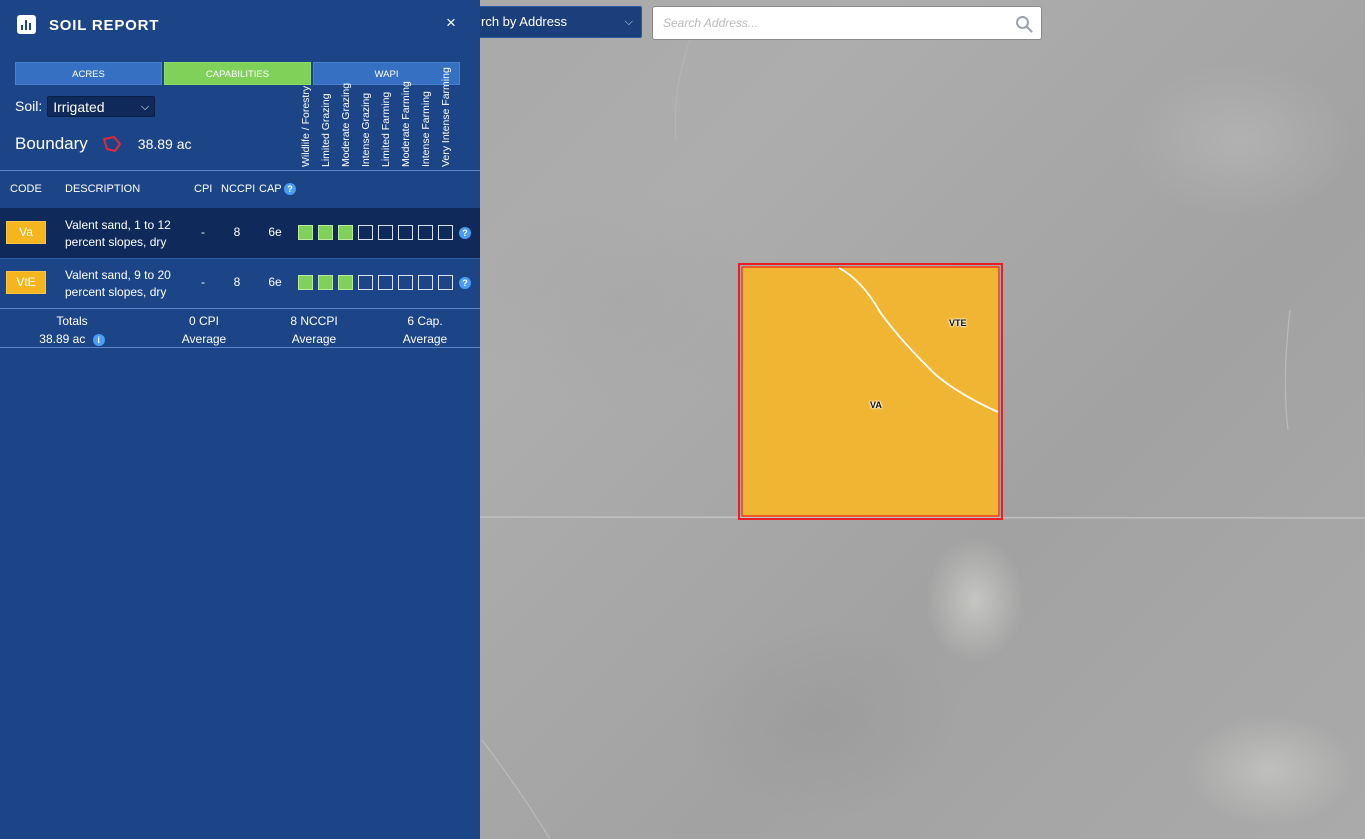 The image size is (1365, 839). Describe the element at coordinates (51, 143) in the screenshot. I see `boundary-label: Boundary` at that location.